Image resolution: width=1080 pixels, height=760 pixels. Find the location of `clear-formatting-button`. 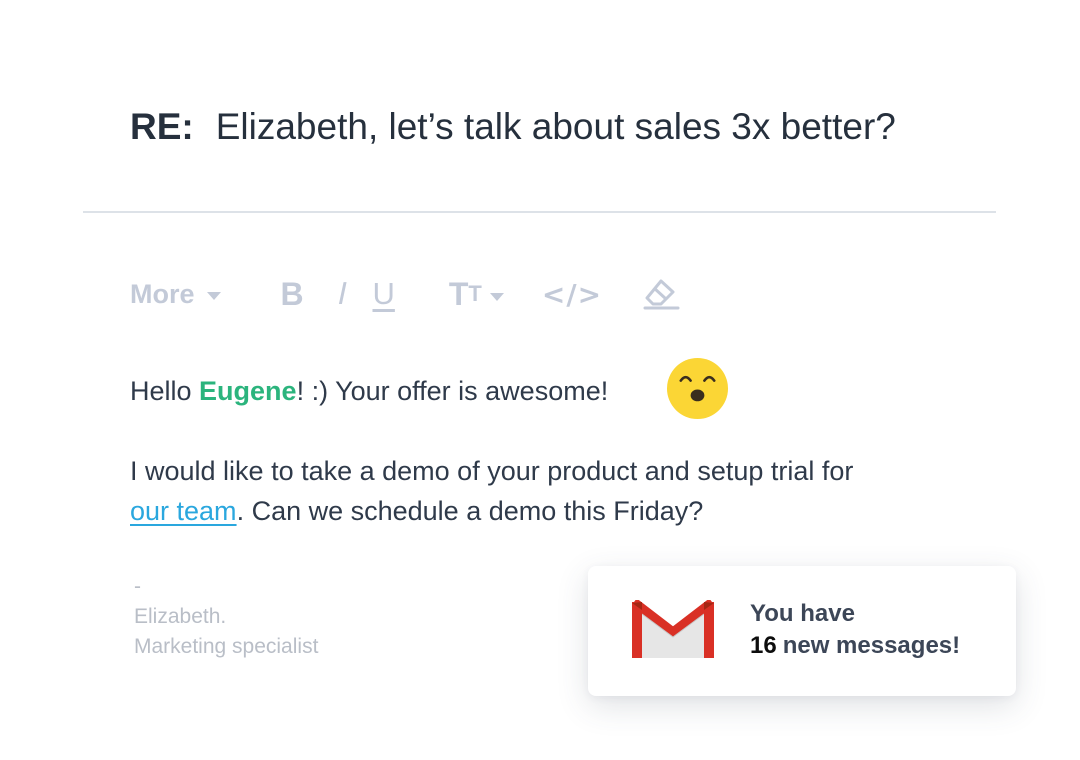

clear-formatting-button is located at coordinates (661, 294).